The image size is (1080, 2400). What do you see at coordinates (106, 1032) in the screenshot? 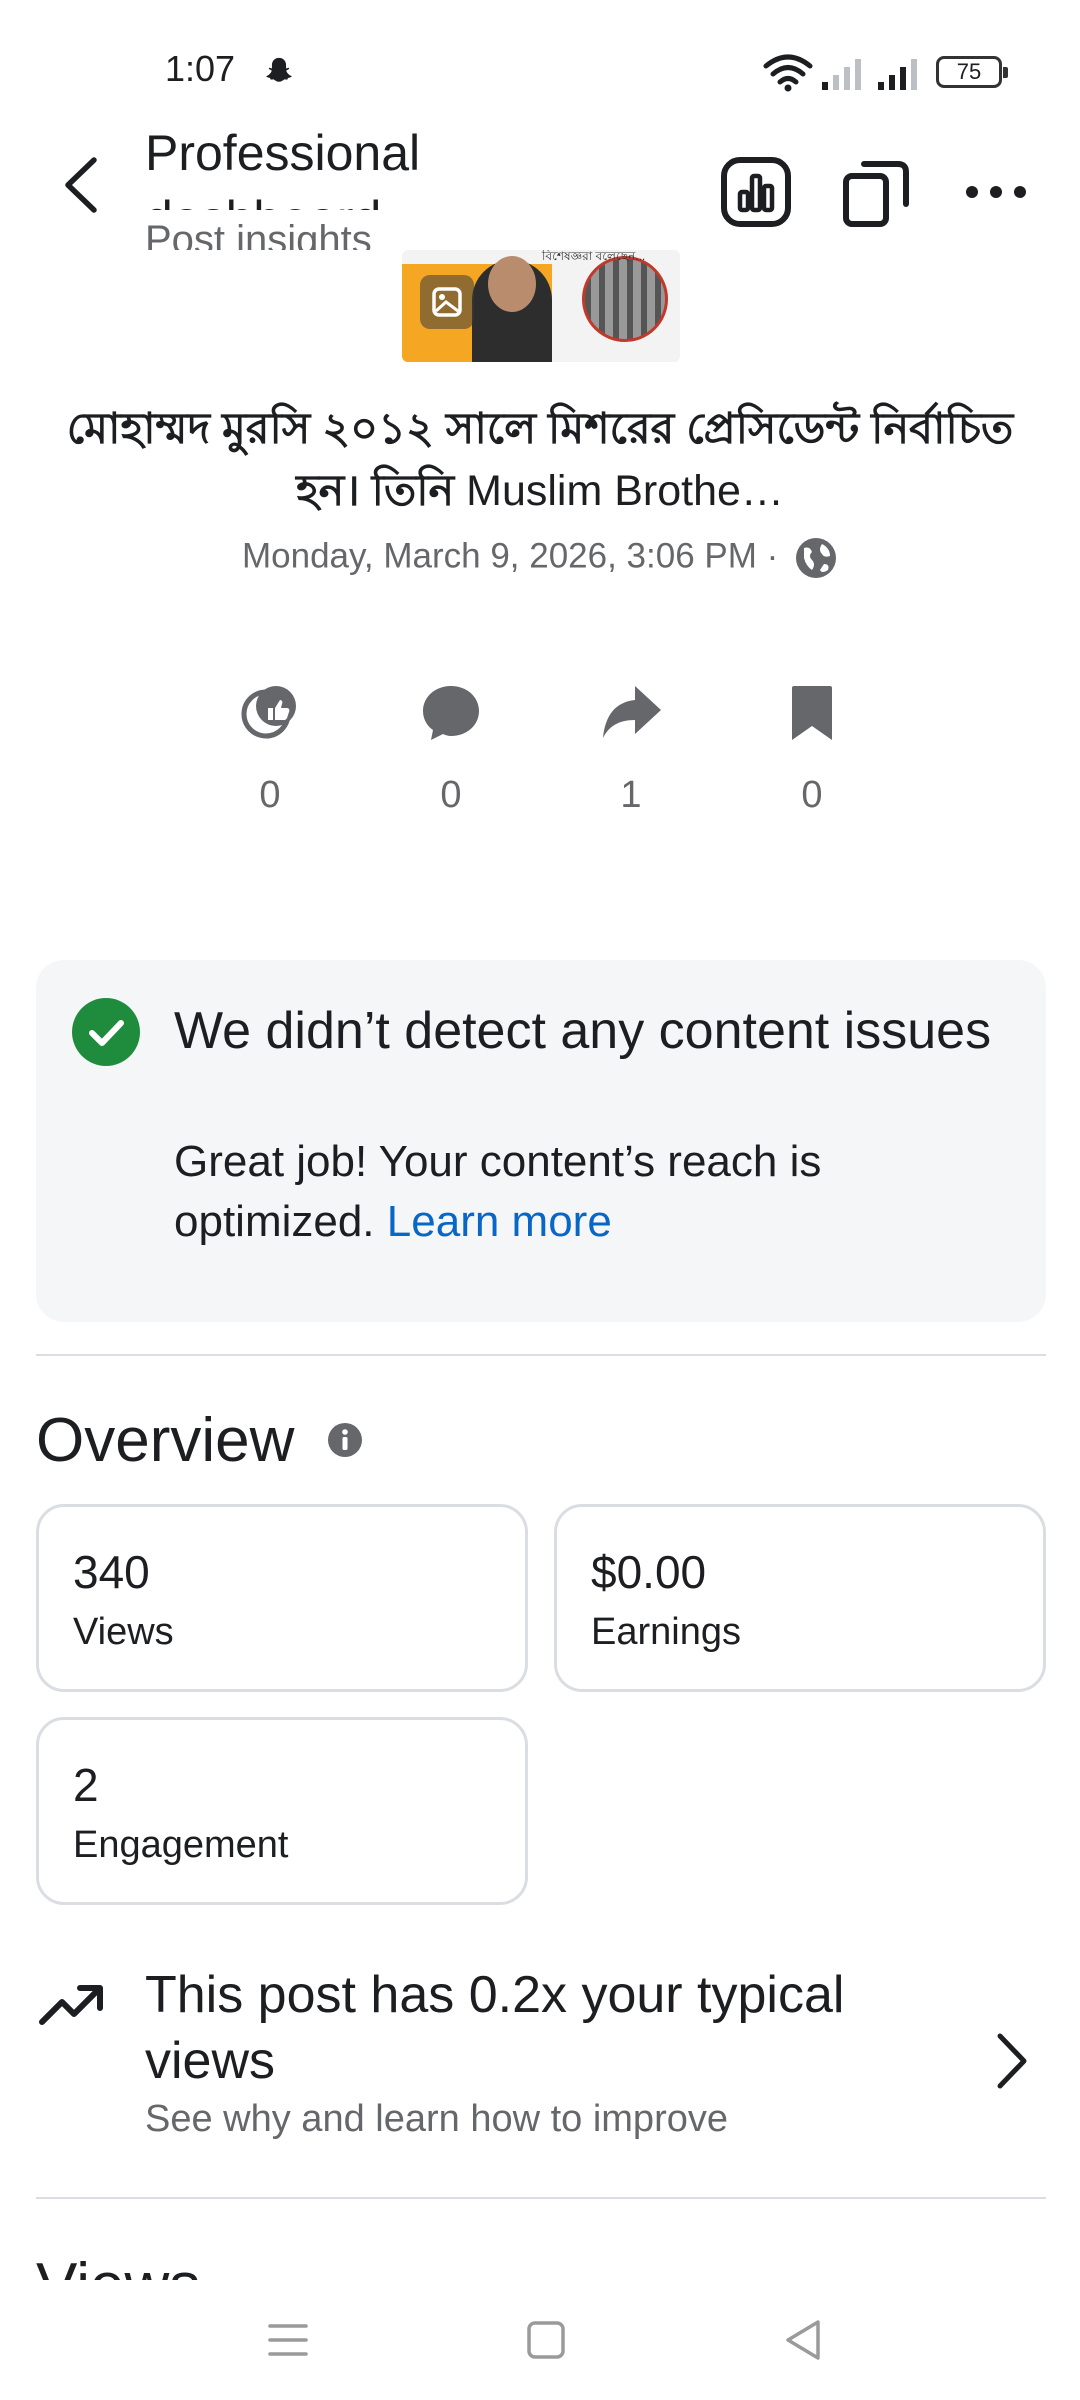
I see `check-circle-icon` at bounding box center [106, 1032].